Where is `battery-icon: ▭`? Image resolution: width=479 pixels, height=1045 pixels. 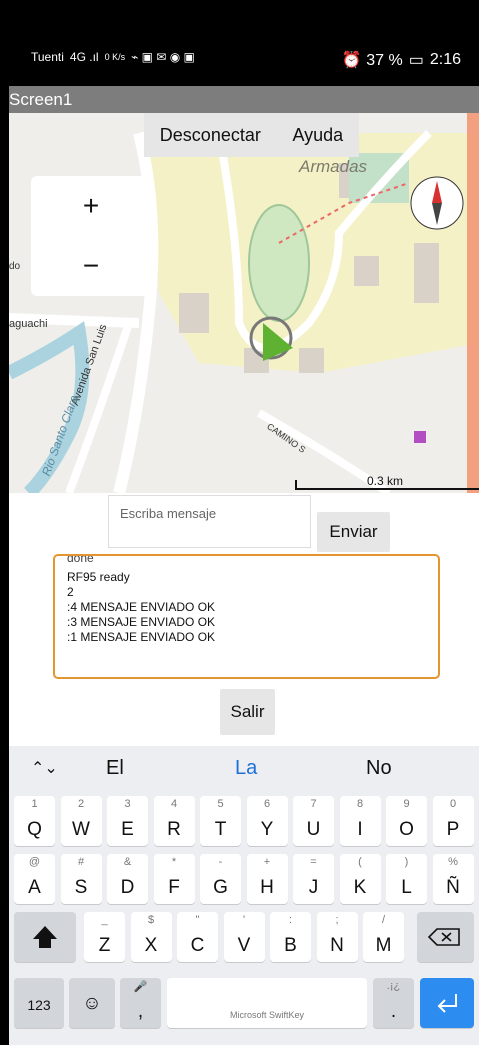 battery-icon: ▭ is located at coordinates (416, 60).